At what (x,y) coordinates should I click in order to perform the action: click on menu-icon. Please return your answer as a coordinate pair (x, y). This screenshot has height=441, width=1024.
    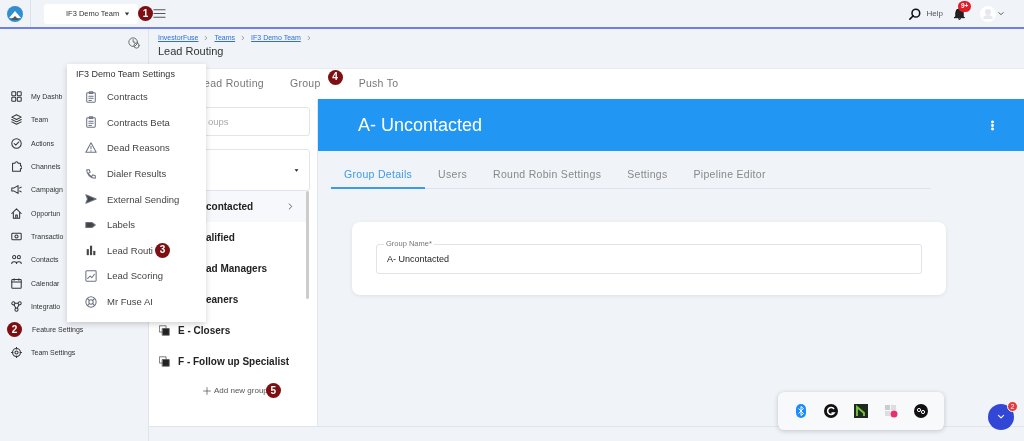
    Looking at the image, I should click on (159, 13).